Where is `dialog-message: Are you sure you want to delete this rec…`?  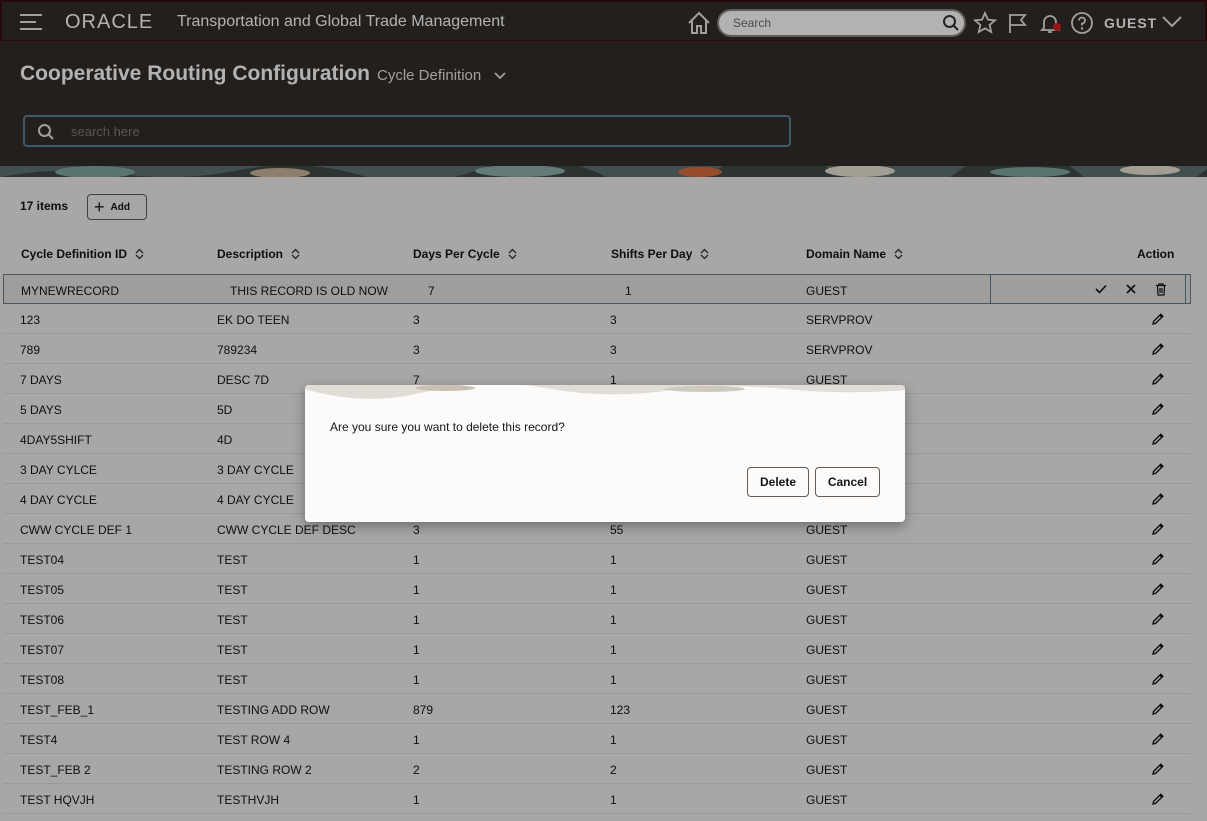 dialog-message: Are you sure you want to delete this rec… is located at coordinates (447, 427).